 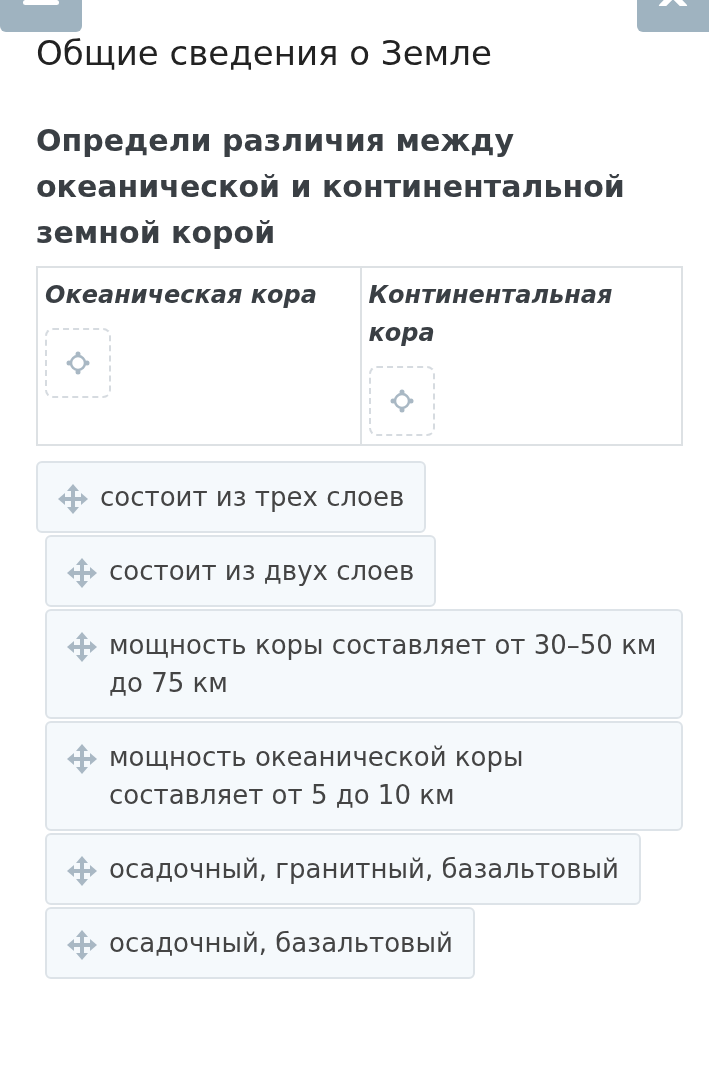 What do you see at coordinates (264, 53) in the screenshot?
I see `page-title: Общие сведения о Земле` at bounding box center [264, 53].